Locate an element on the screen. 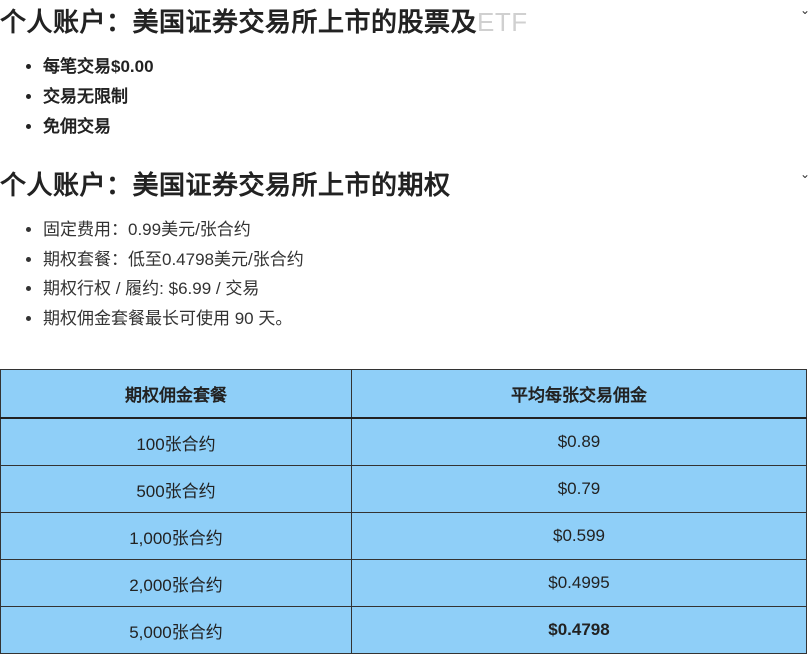  table-cell-package: 100张合约 is located at coordinates (176, 441).